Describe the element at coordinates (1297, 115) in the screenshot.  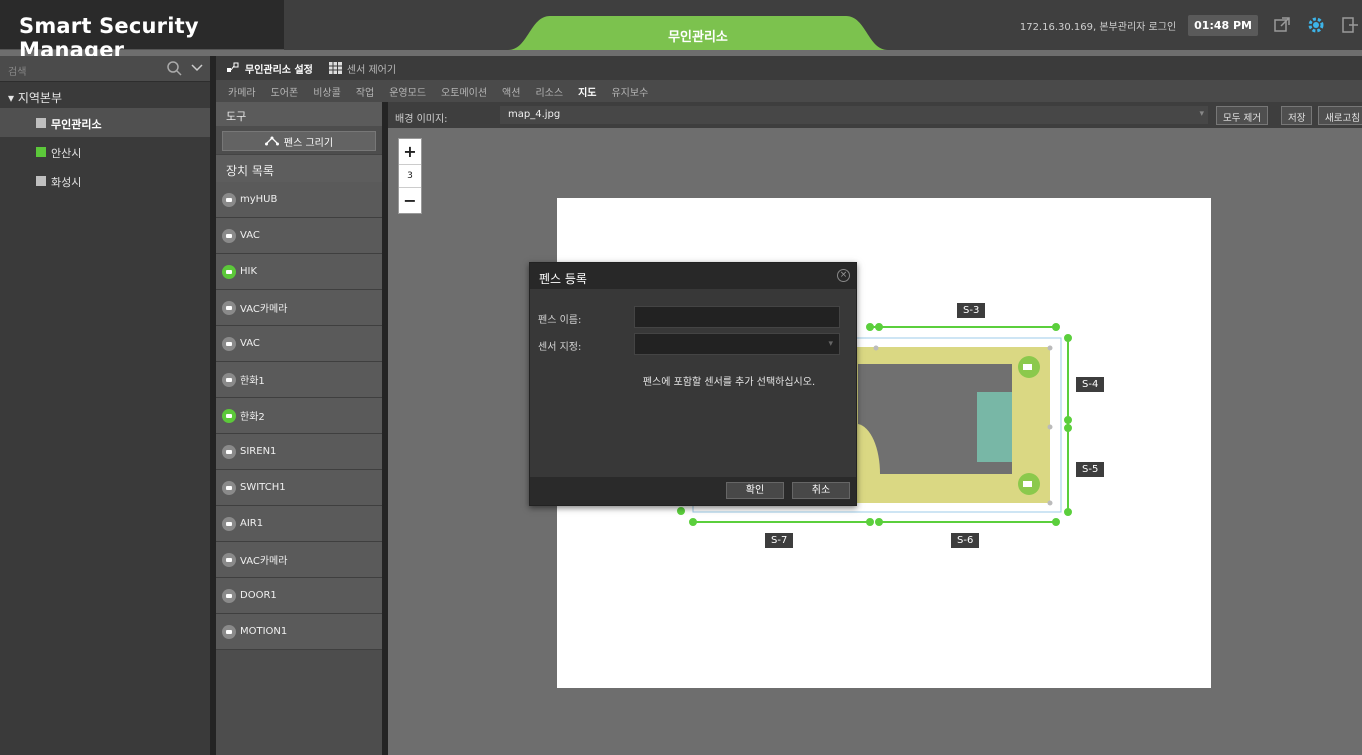
I see `save-button: 저장` at that location.